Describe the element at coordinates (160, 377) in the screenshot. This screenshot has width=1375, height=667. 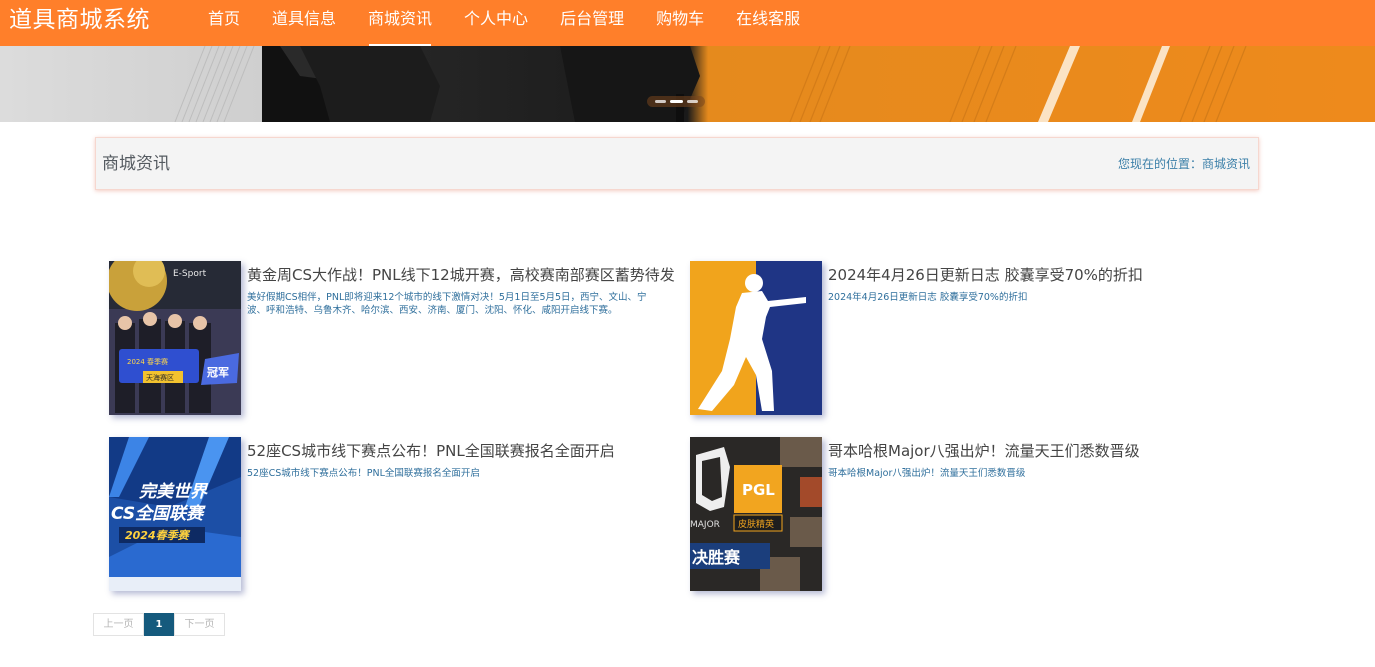
I see `thumb-text: 天海赛区` at that location.